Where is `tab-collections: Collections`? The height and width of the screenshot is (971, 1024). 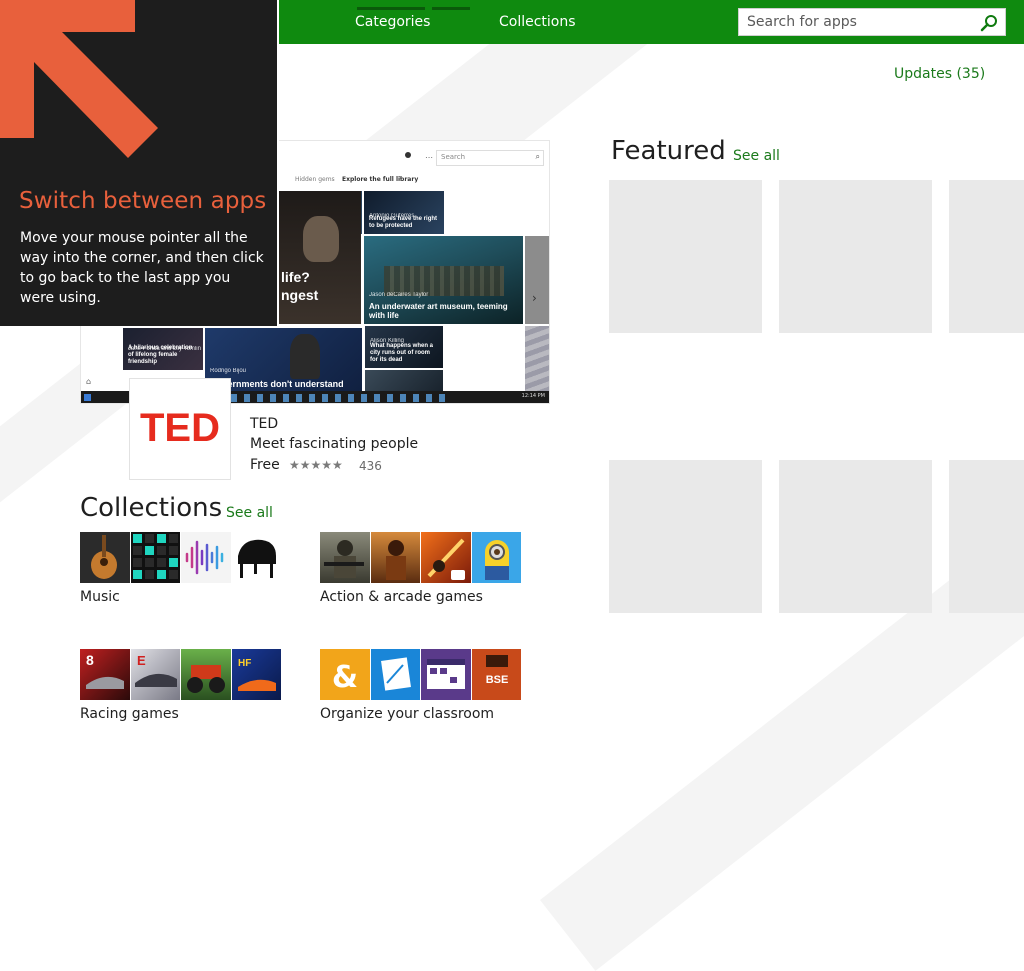 tab-collections: Collections is located at coordinates (537, 22).